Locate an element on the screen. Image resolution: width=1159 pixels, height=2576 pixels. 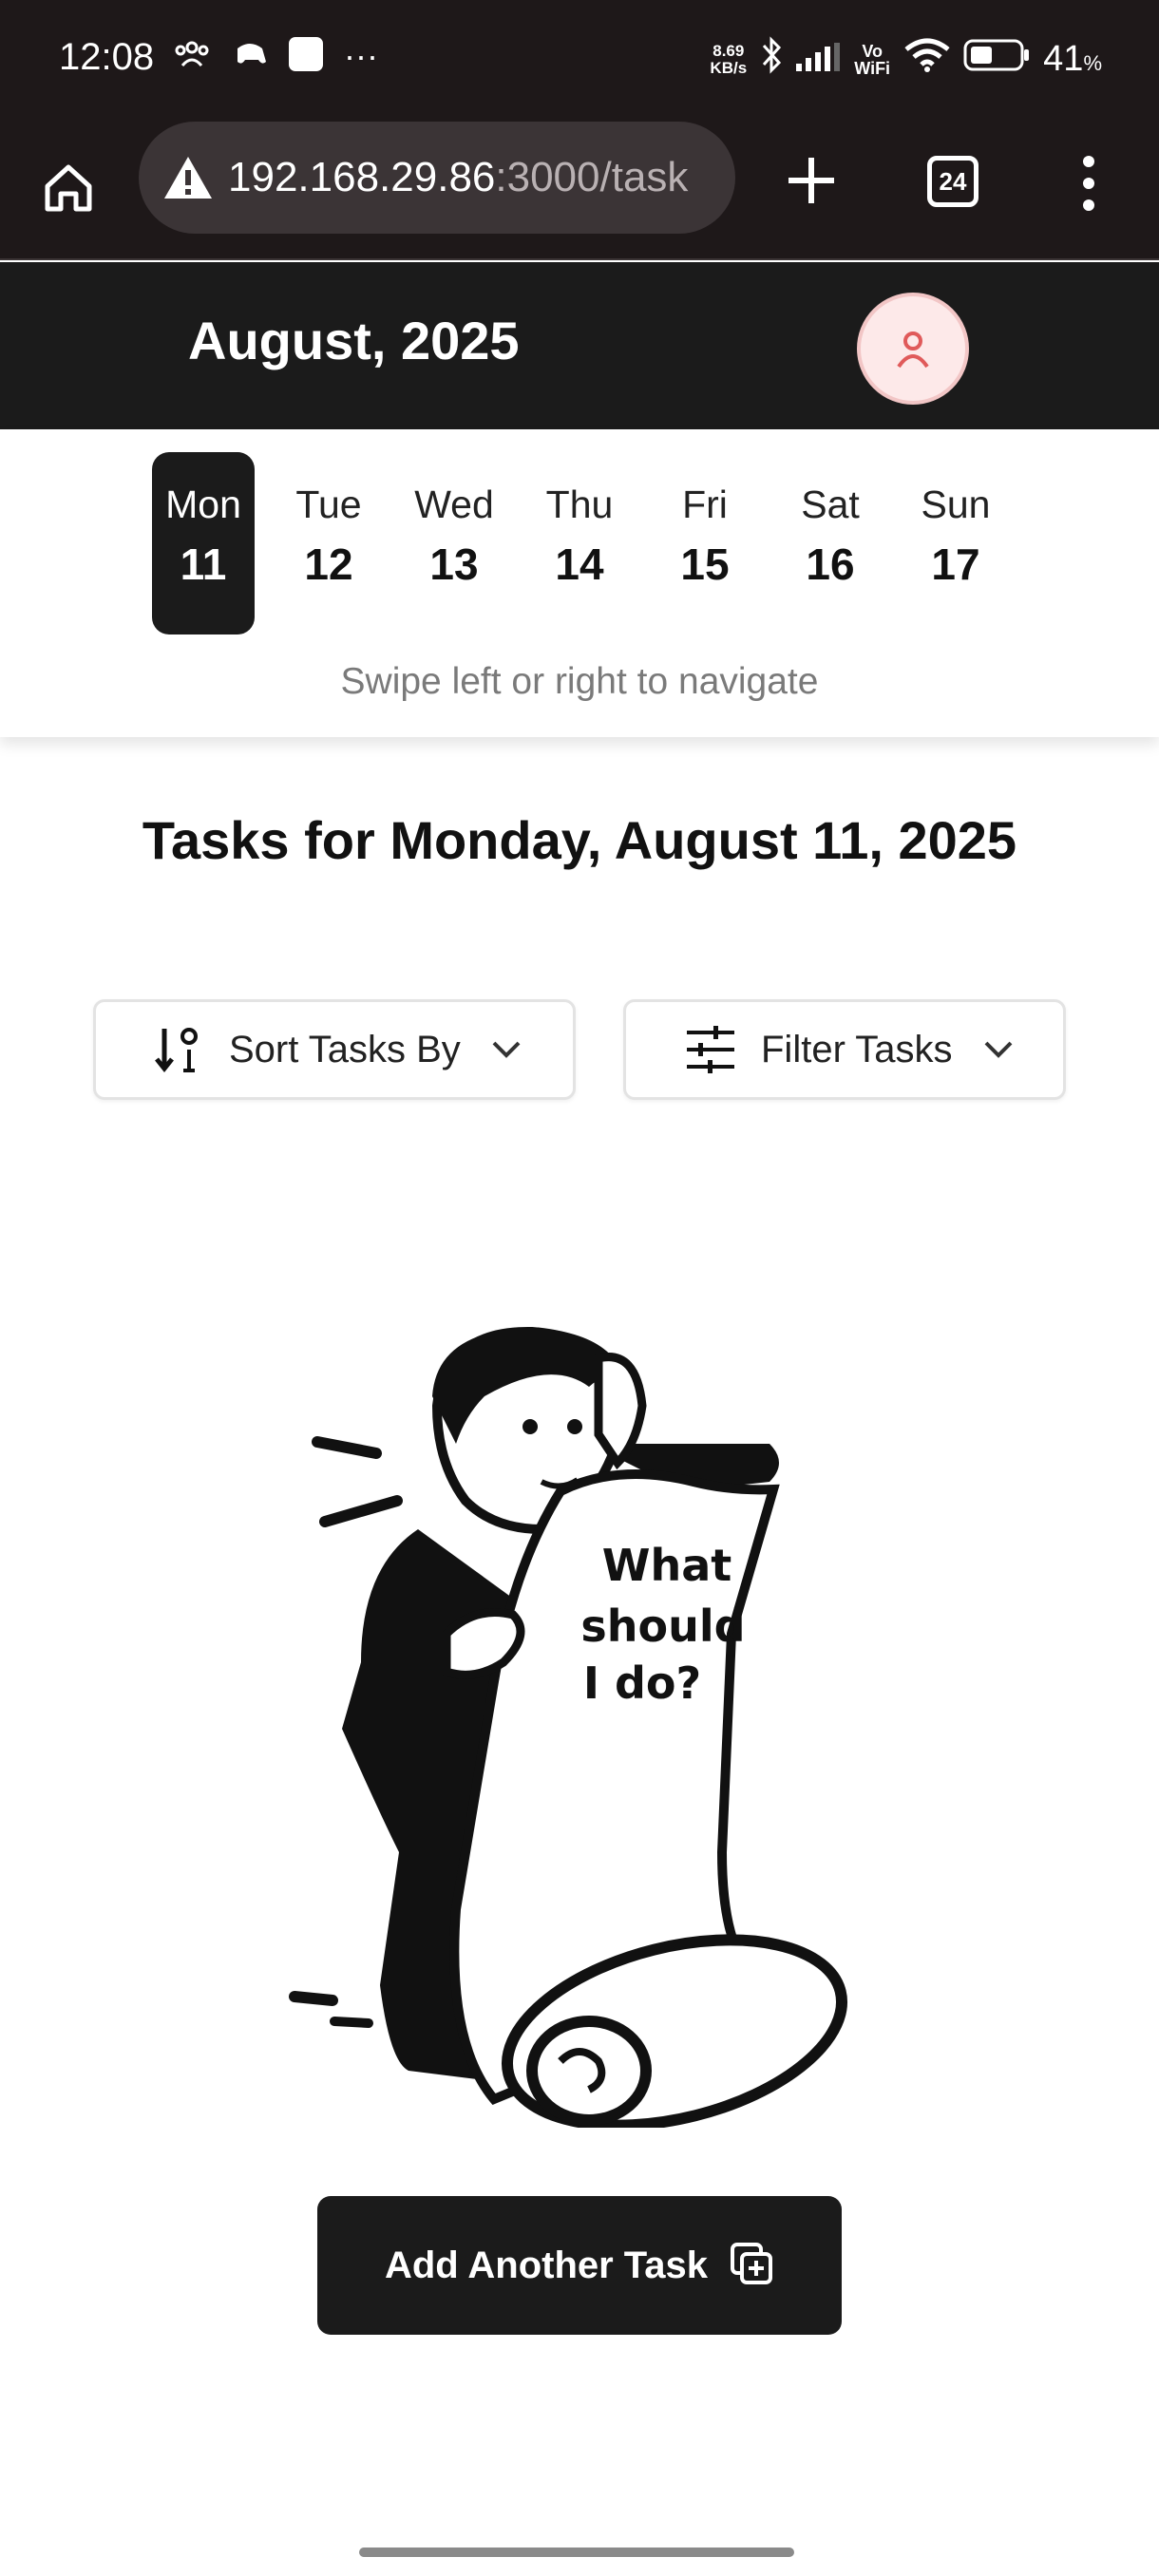
browser-toolbar: 192.168.29.86:3000/task 24 is located at coordinates (579, 189).